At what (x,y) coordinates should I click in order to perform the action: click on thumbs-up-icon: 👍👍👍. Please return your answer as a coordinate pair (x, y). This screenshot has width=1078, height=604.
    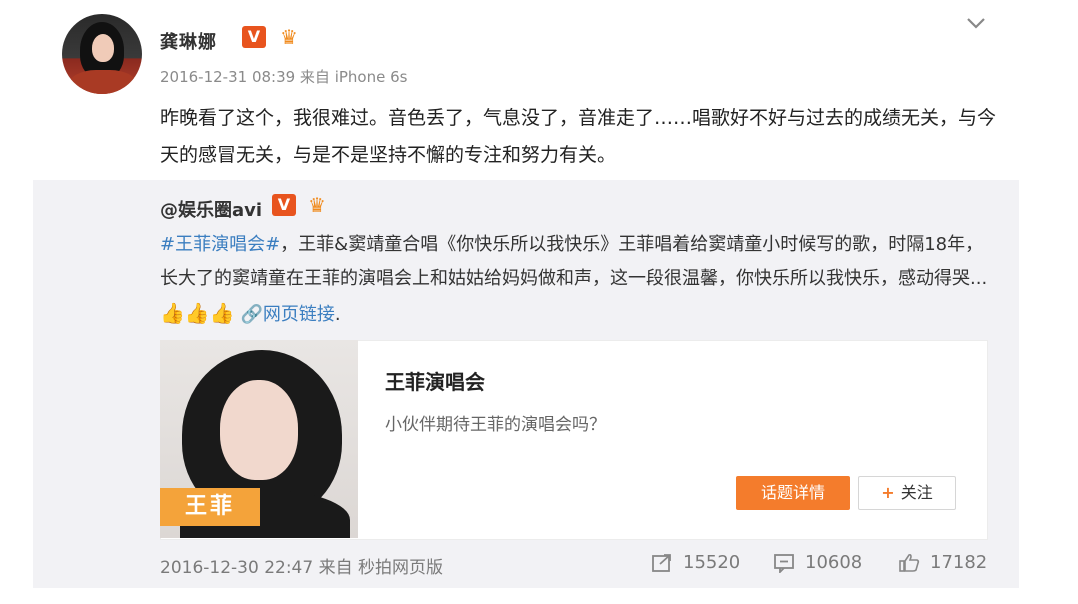
    Looking at the image, I should click on (197, 313).